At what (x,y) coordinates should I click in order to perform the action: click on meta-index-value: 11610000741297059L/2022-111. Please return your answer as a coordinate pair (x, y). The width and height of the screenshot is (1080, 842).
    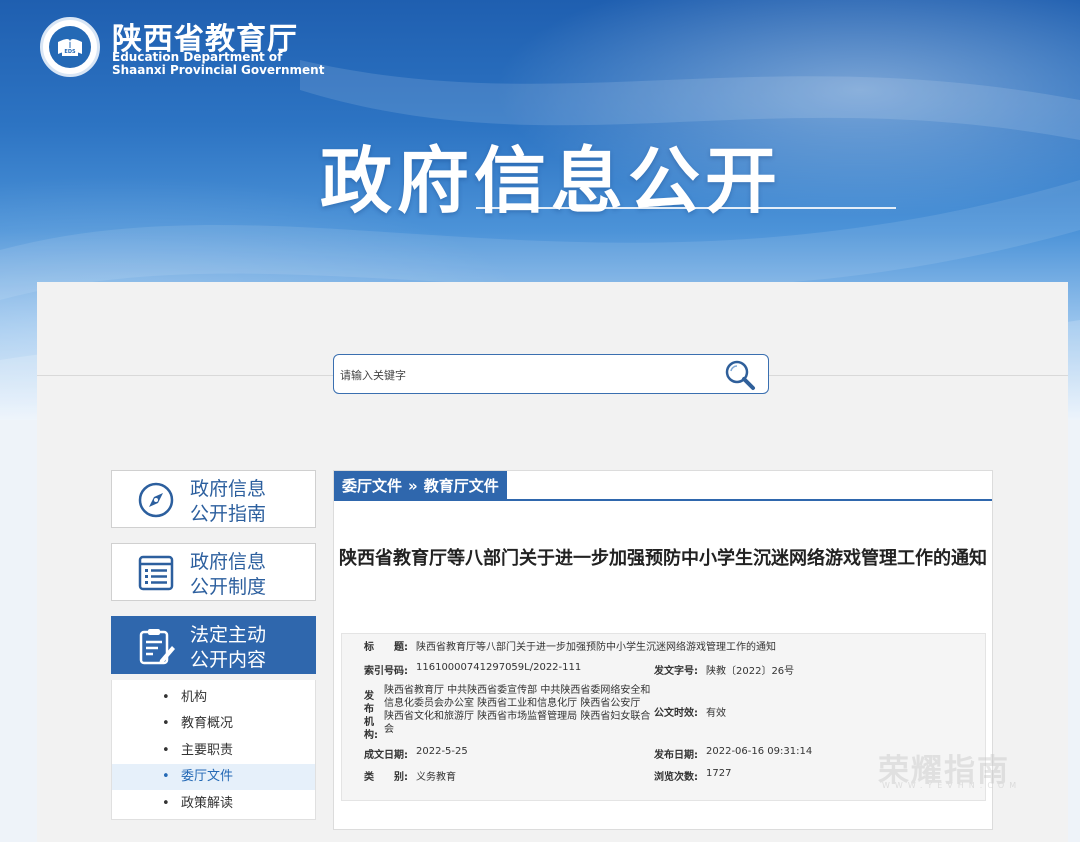
    Looking at the image, I should click on (499, 667).